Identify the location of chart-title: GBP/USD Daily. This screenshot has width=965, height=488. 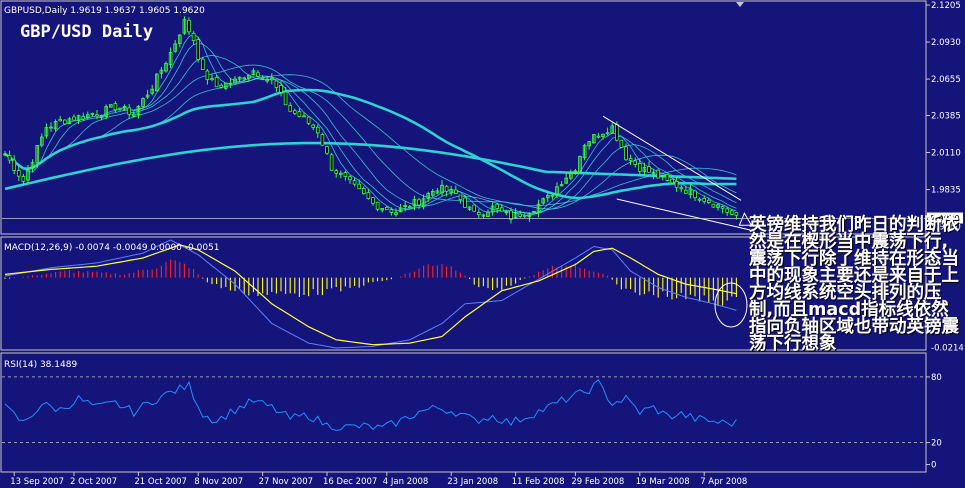
(86, 32).